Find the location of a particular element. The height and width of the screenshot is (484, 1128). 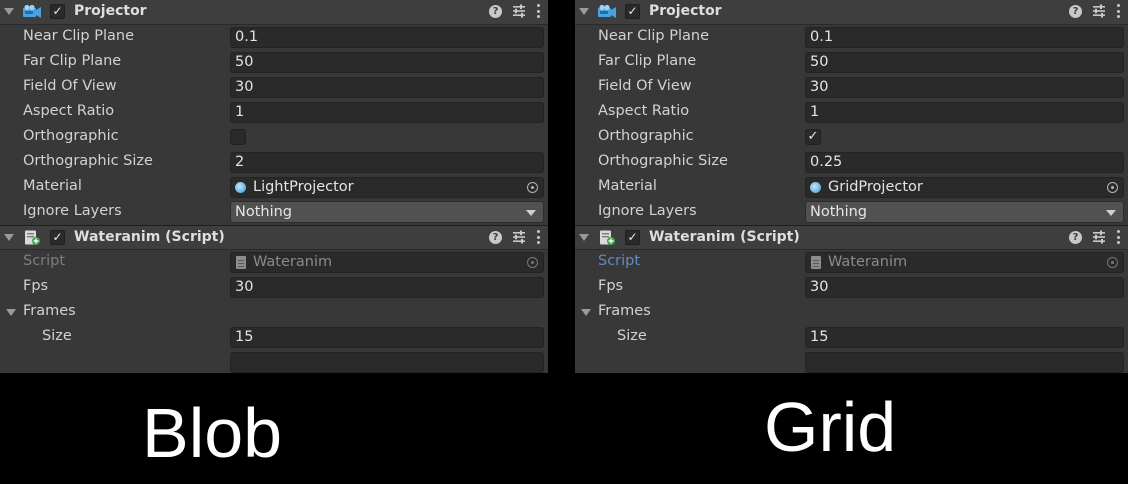

material-label: Material is located at coordinates (627, 186).